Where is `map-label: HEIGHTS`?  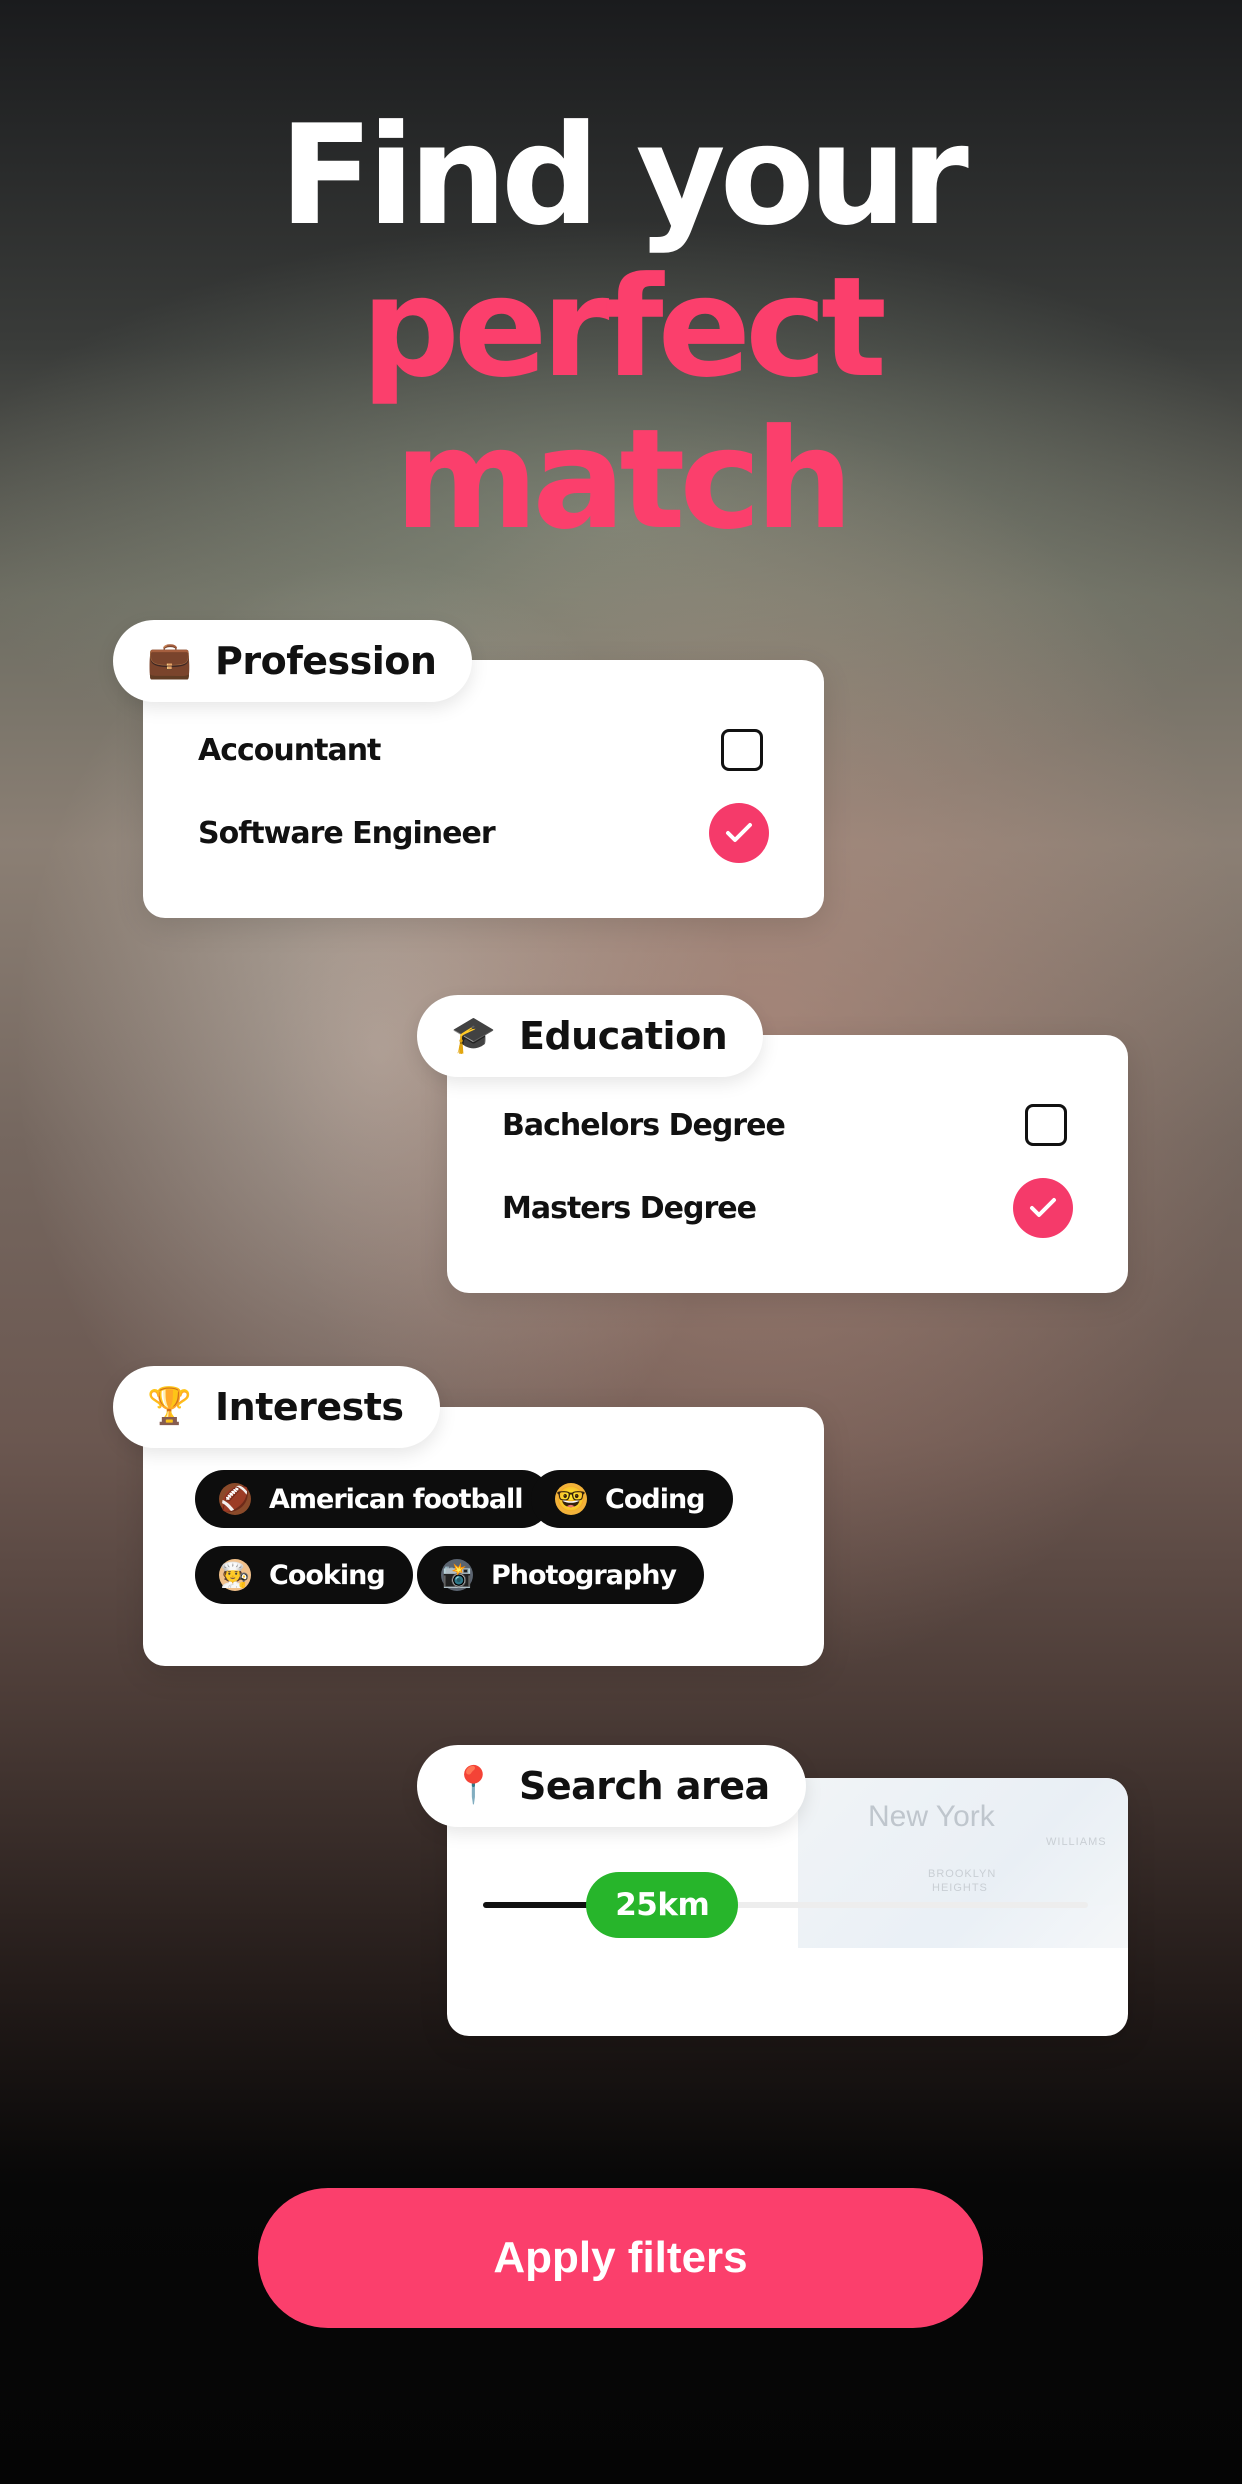 map-label: HEIGHTS is located at coordinates (960, 1888).